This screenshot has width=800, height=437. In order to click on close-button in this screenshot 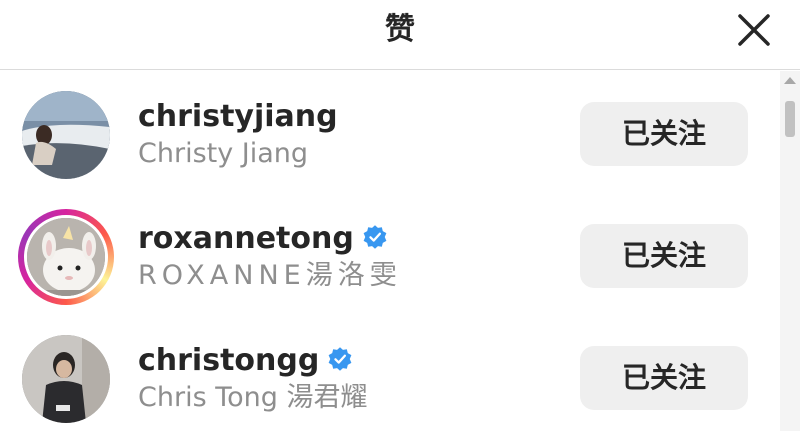, I will do `click(754, 30)`.